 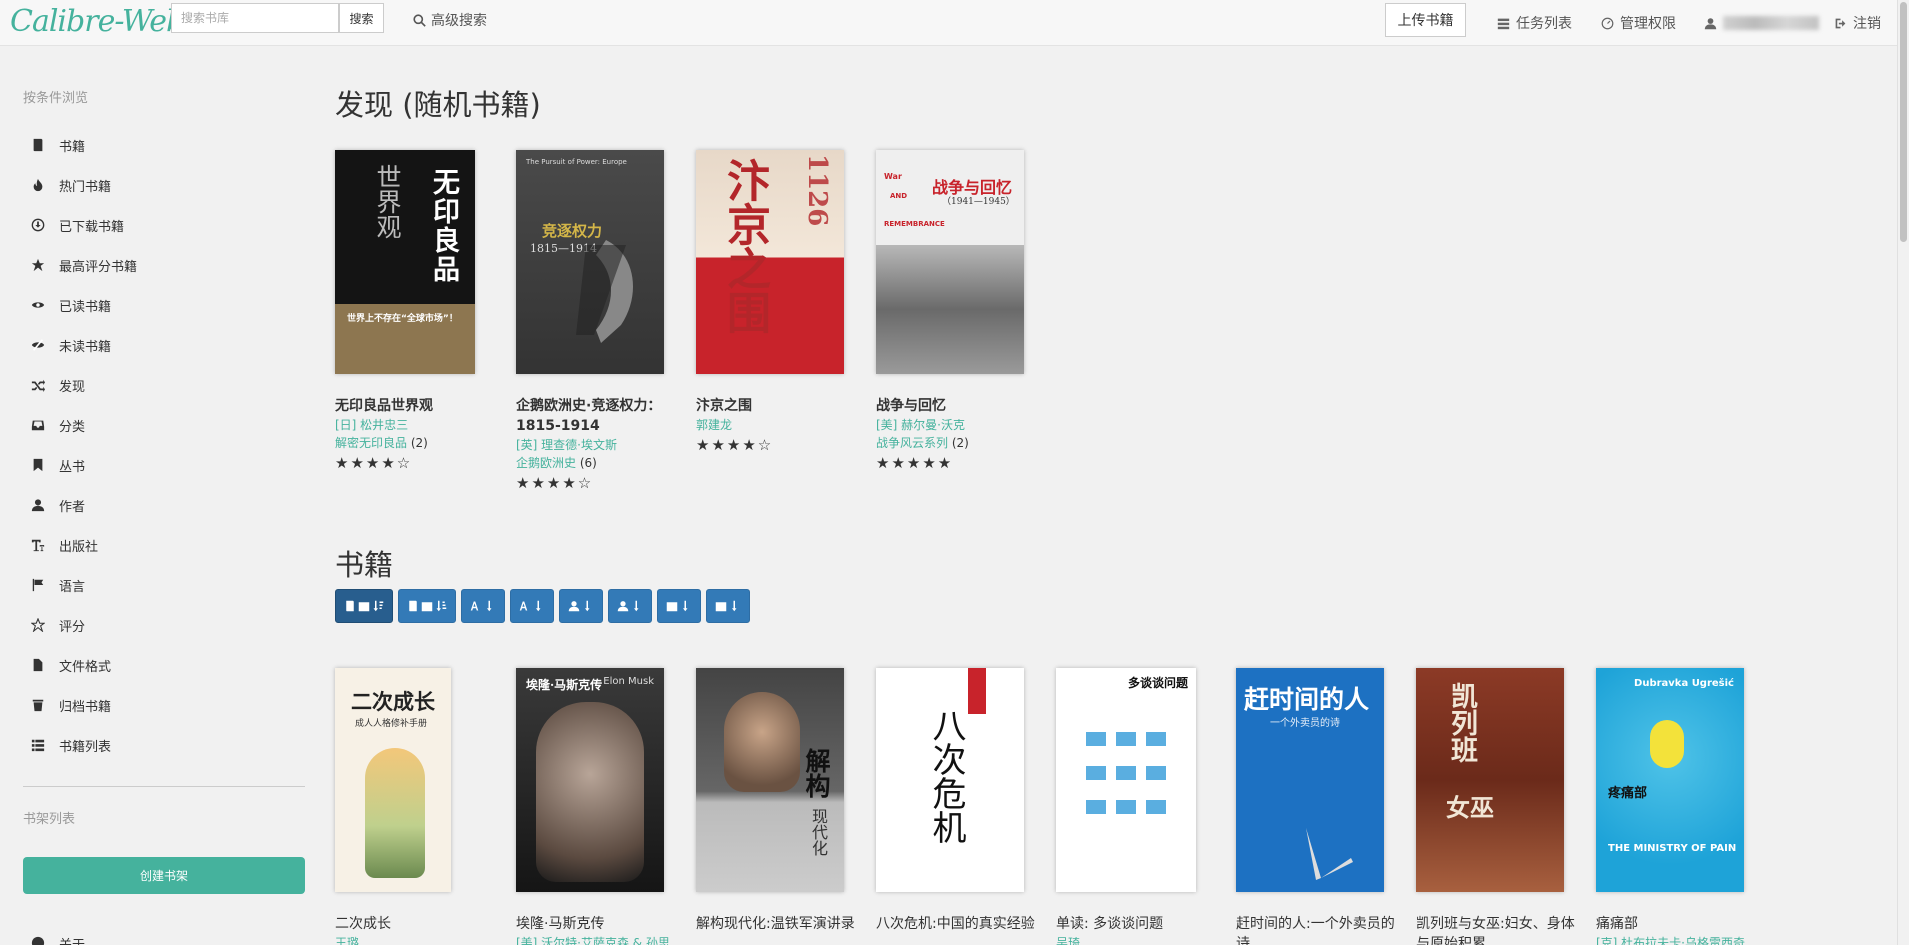 What do you see at coordinates (596, 463) in the screenshot?
I see `book-series: 企鹅欧洲史 (6)` at bounding box center [596, 463].